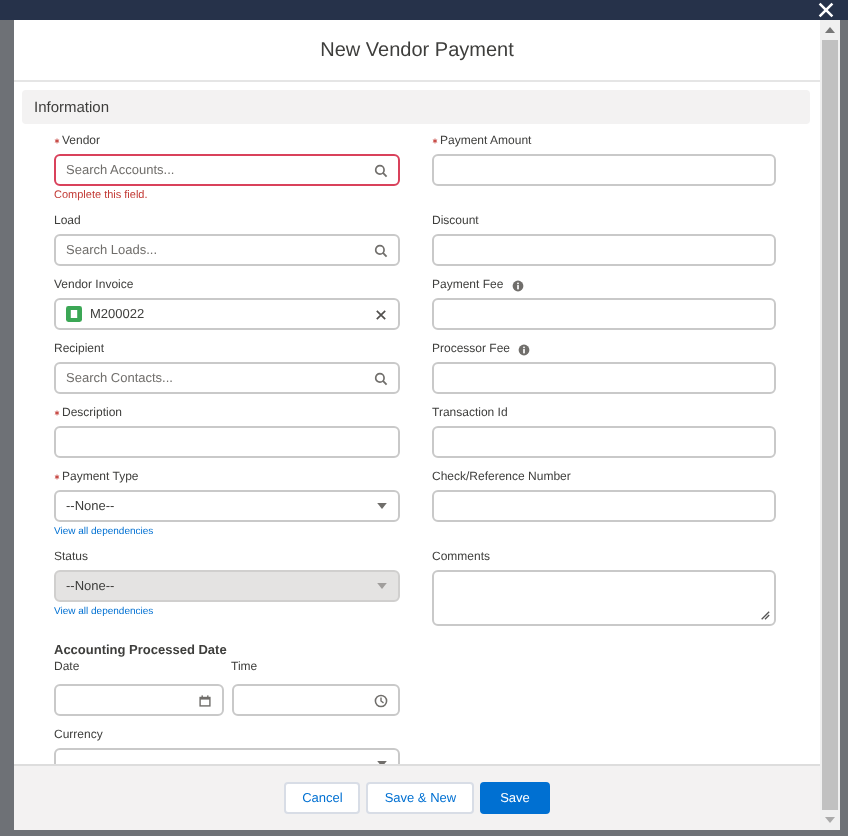 This screenshot has height=836, width=848. I want to click on close-icon, so click(826, 10).